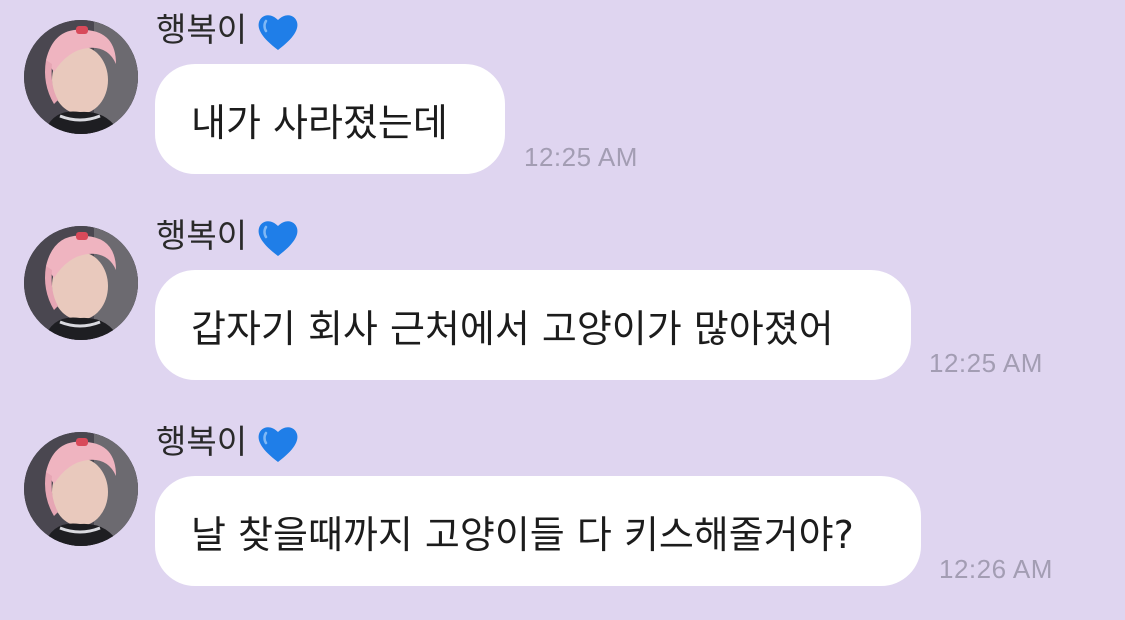 The width and height of the screenshot is (1125, 620). I want to click on message-text: 날 찾을때까지 고양이들 다 키스해줄거야?, so click(522, 534).